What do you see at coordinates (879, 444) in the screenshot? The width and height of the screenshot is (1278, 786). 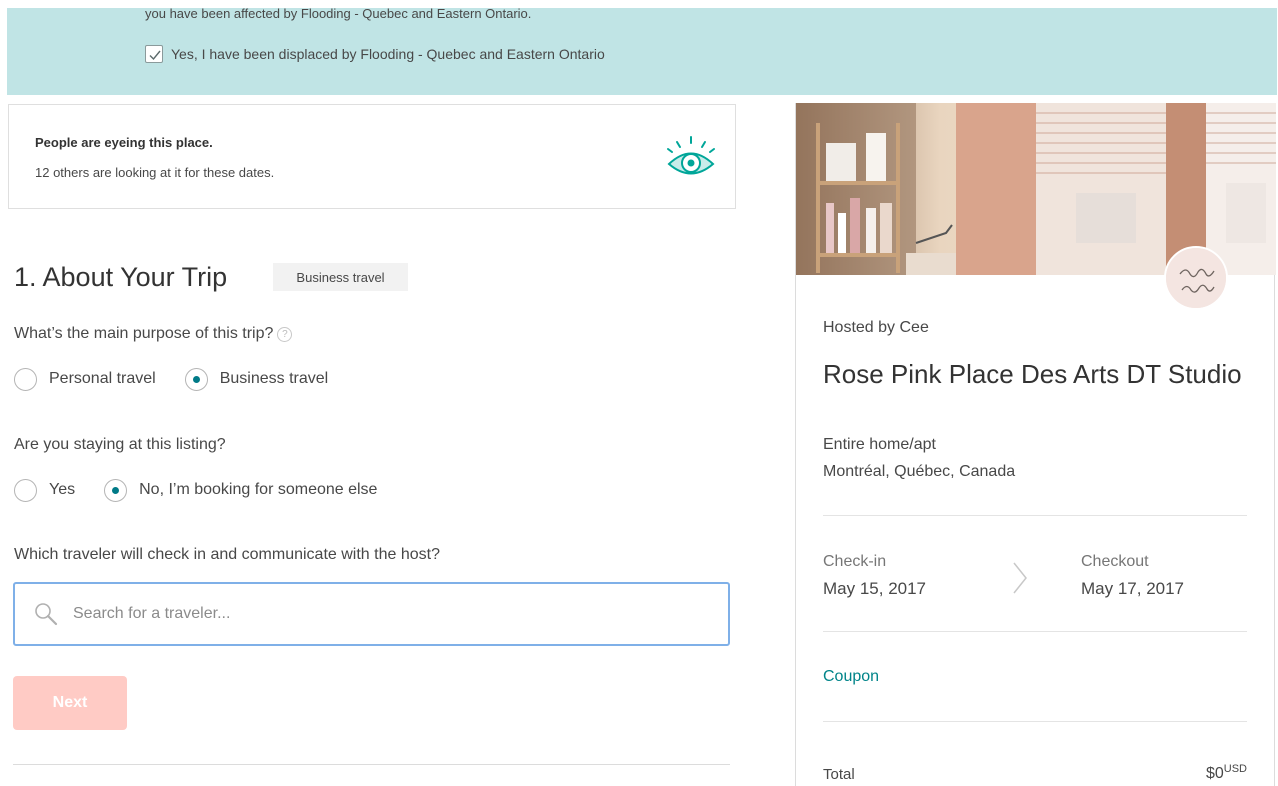 I see `listing-room-type: Entire home/apt` at bounding box center [879, 444].